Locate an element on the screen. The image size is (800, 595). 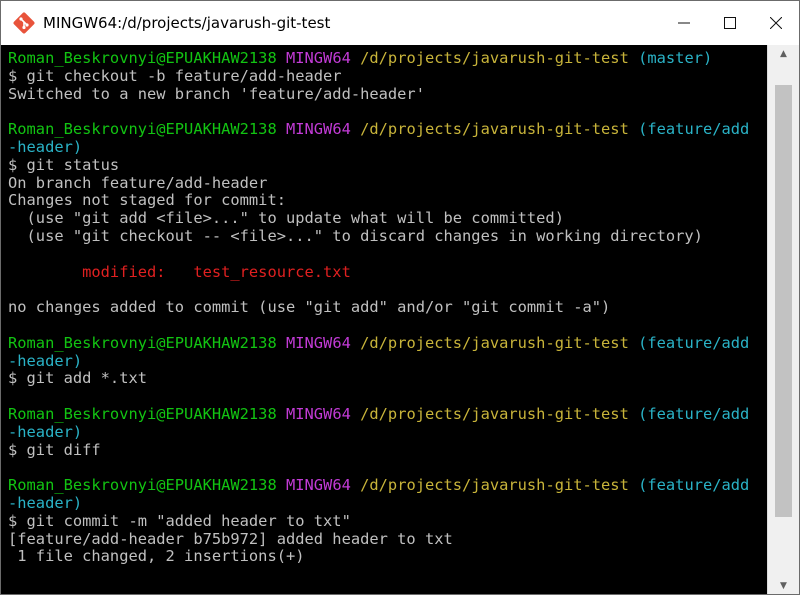
terminal-line: On branch feature/add-header is located at coordinates (387, 183).